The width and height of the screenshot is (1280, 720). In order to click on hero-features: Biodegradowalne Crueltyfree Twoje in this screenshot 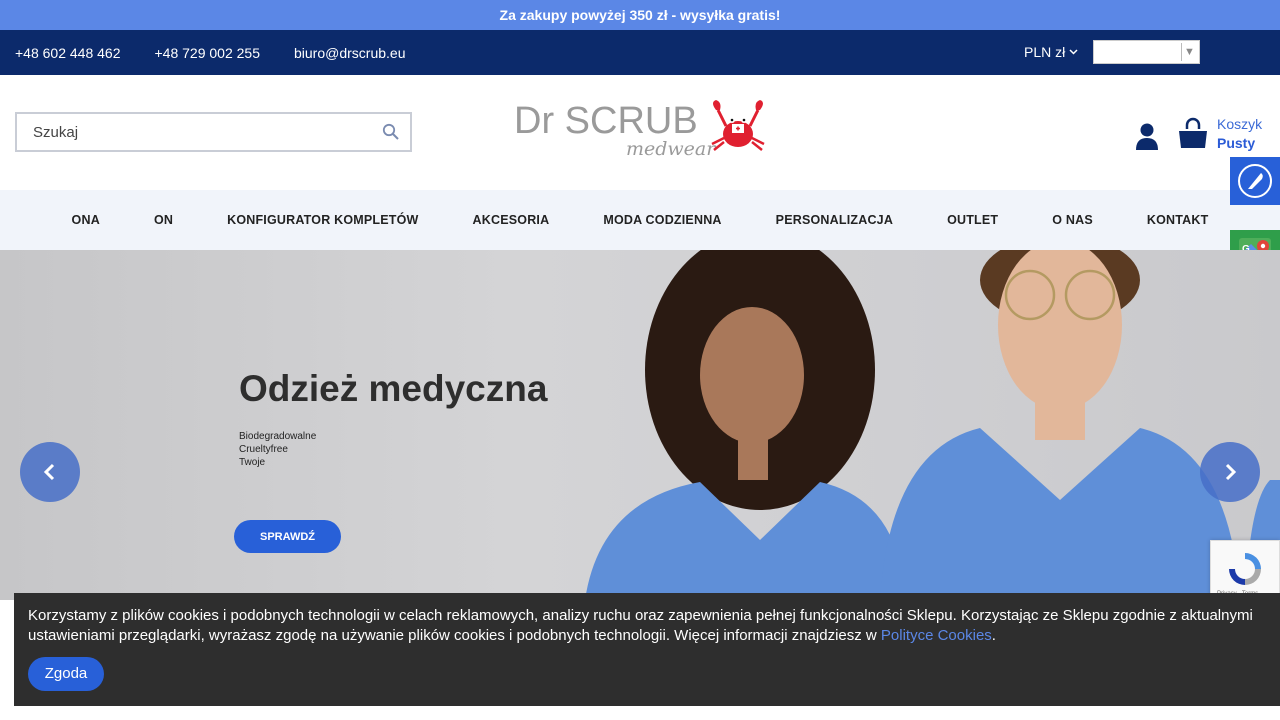, I will do `click(277, 449)`.